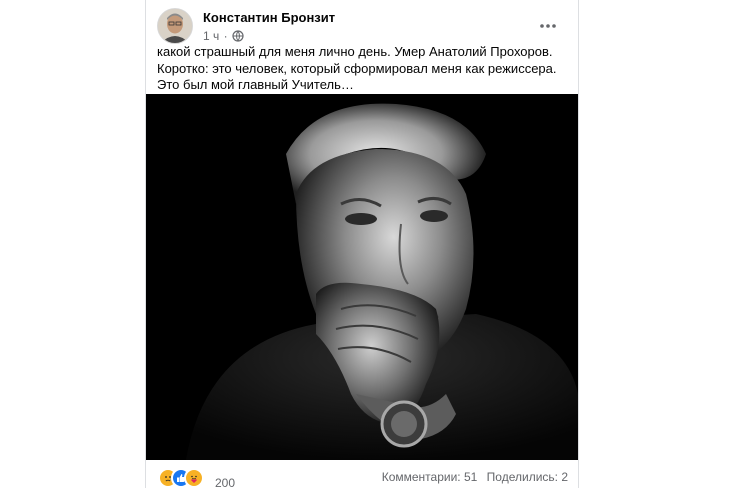 The height and width of the screenshot is (490, 730). I want to click on post-header: Константин Бронзит 1 ч ·, so click(362, 28).